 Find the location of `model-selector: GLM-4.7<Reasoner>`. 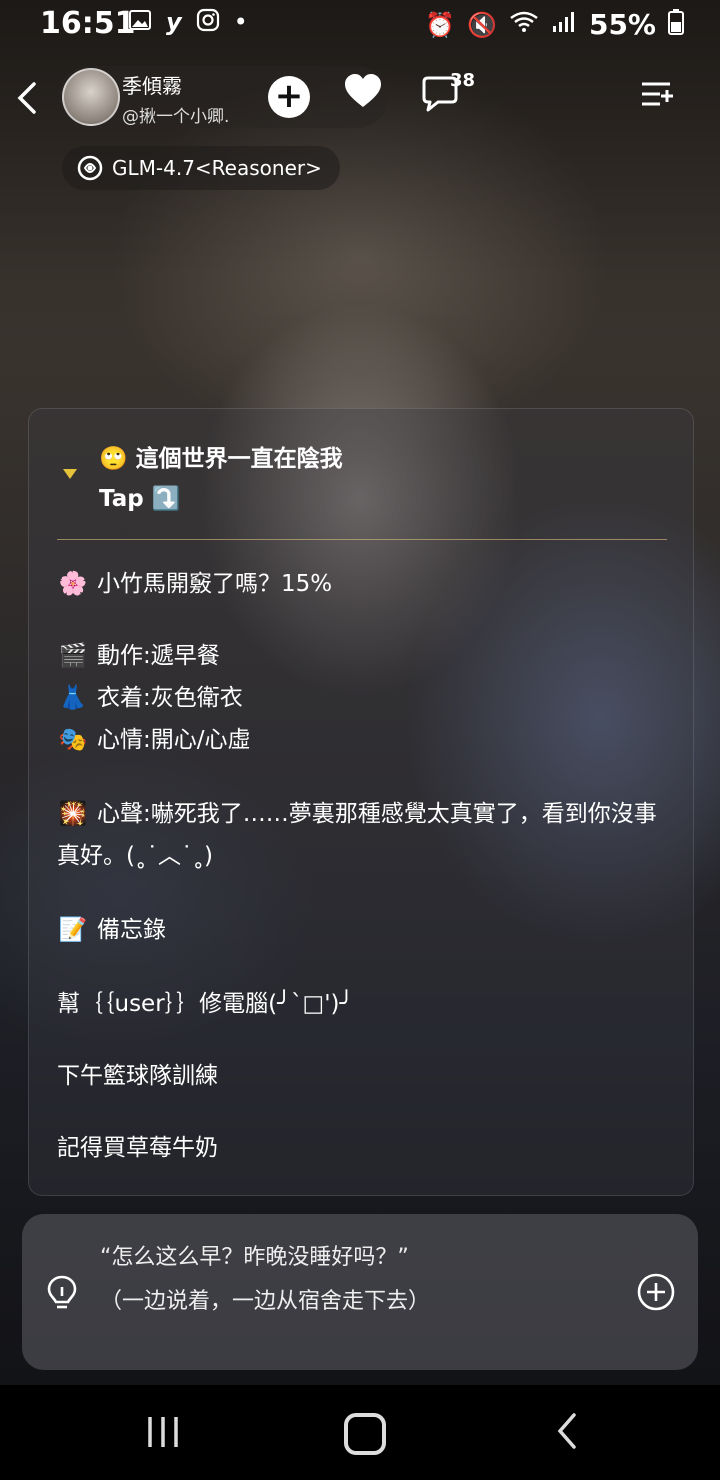

model-selector: GLM-4.7<Reasoner> is located at coordinates (201, 168).